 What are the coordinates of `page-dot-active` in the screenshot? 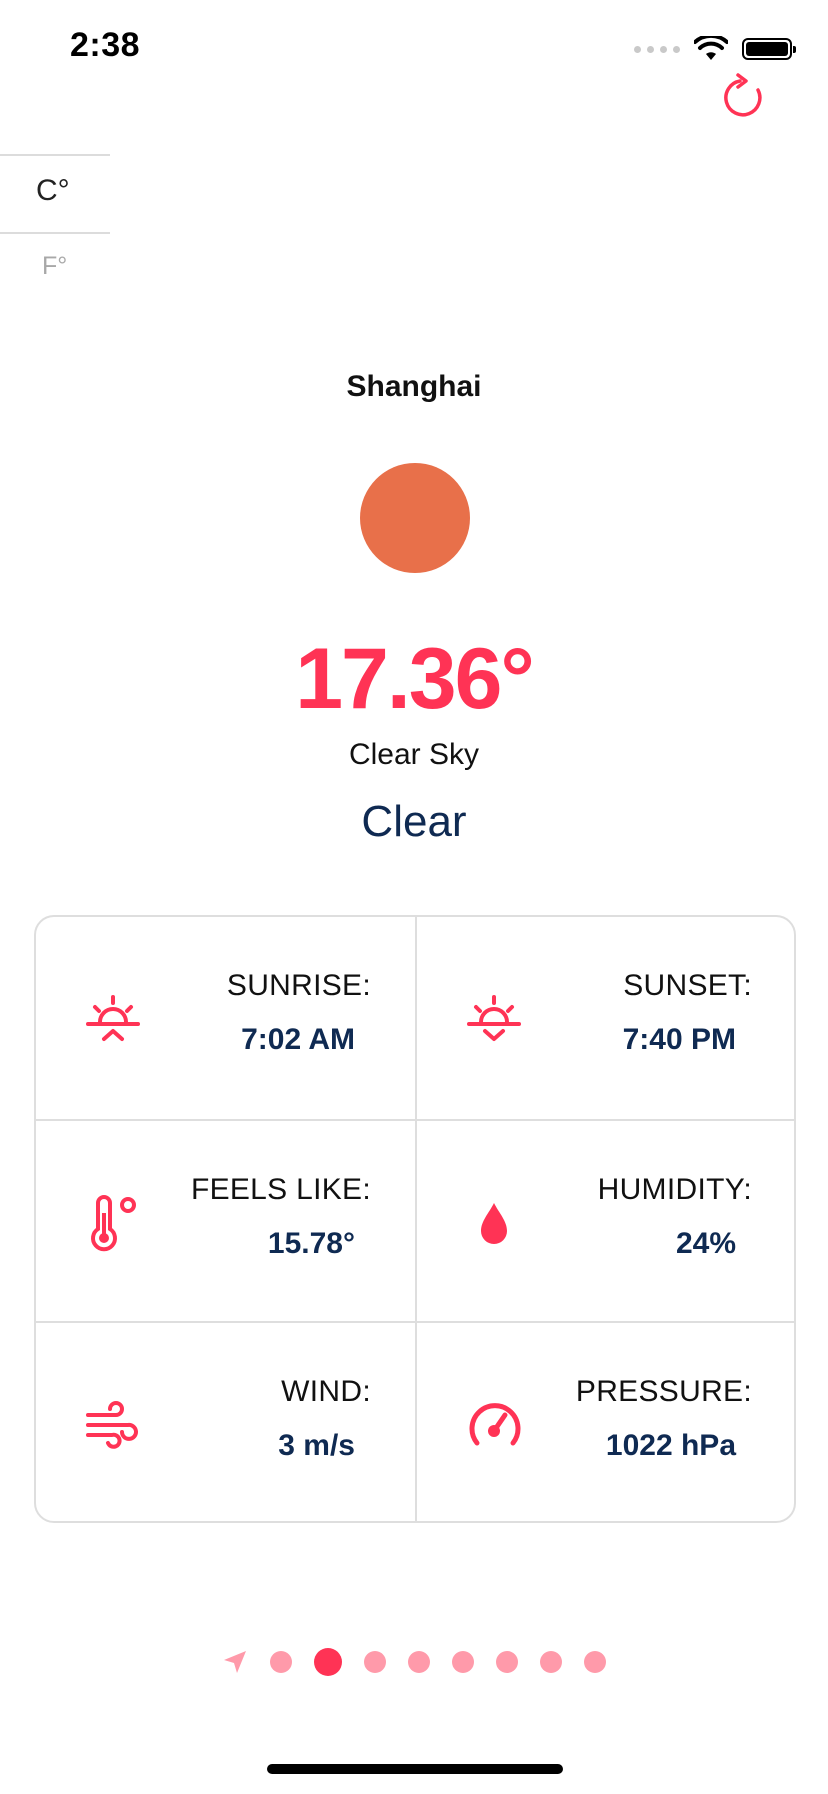 It's located at (328, 1662).